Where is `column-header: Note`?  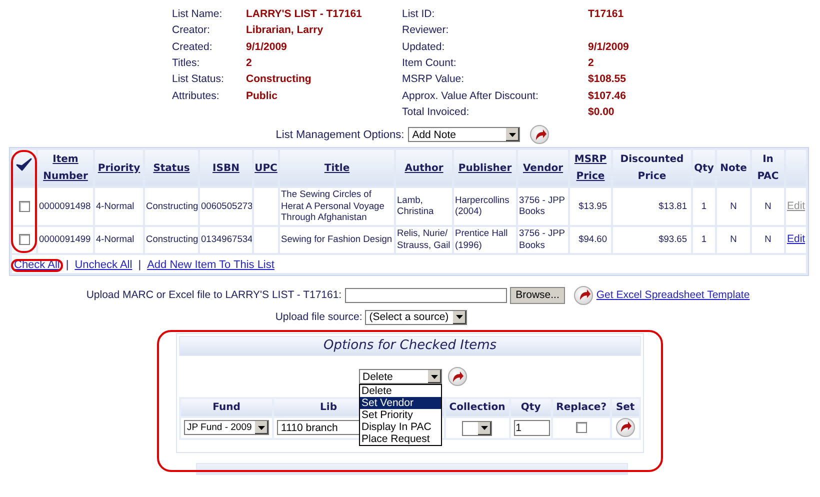 column-header: Note is located at coordinates (733, 168).